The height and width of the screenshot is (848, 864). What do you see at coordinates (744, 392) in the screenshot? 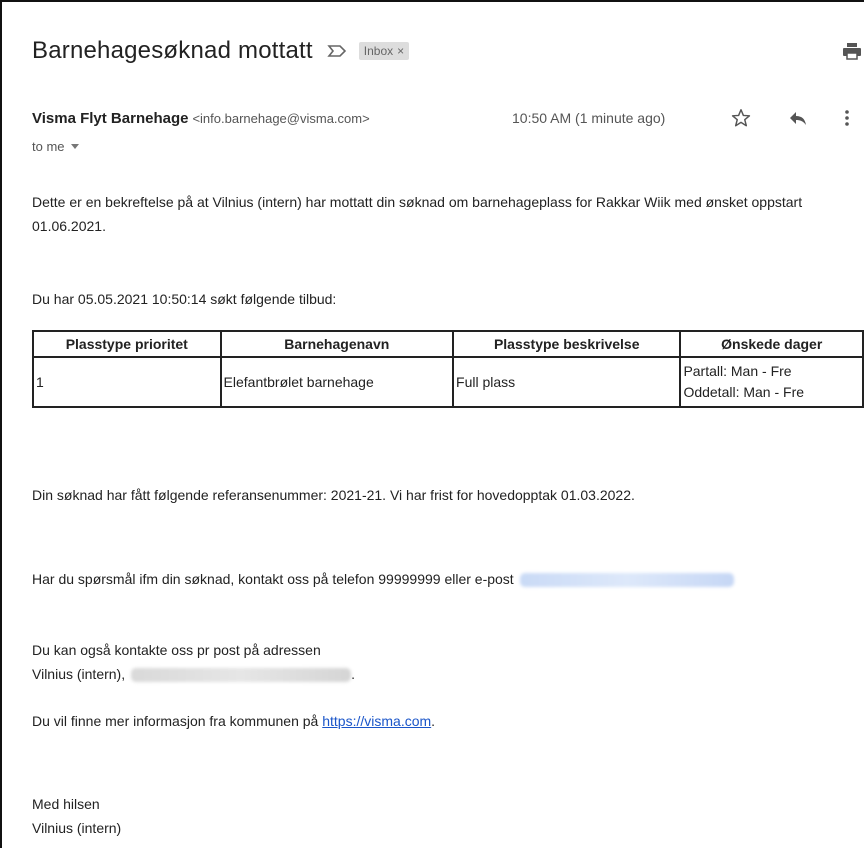
I see `days-odd: Oddetall: Man - Fre` at bounding box center [744, 392].